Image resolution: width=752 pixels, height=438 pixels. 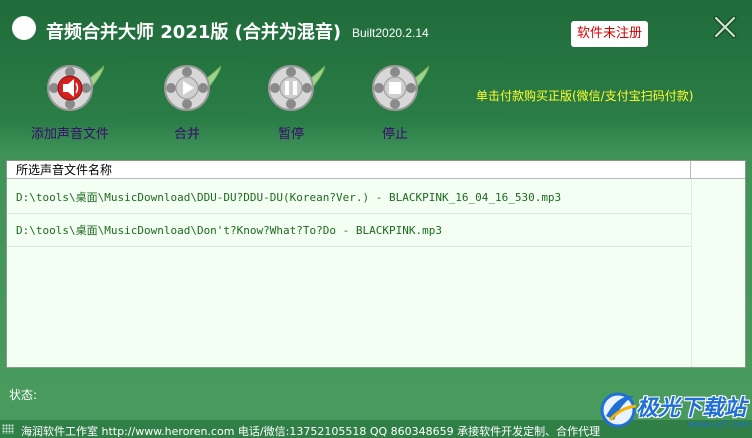 I want to click on add-sound-file-label: 添加声音文件, so click(x=69, y=134).